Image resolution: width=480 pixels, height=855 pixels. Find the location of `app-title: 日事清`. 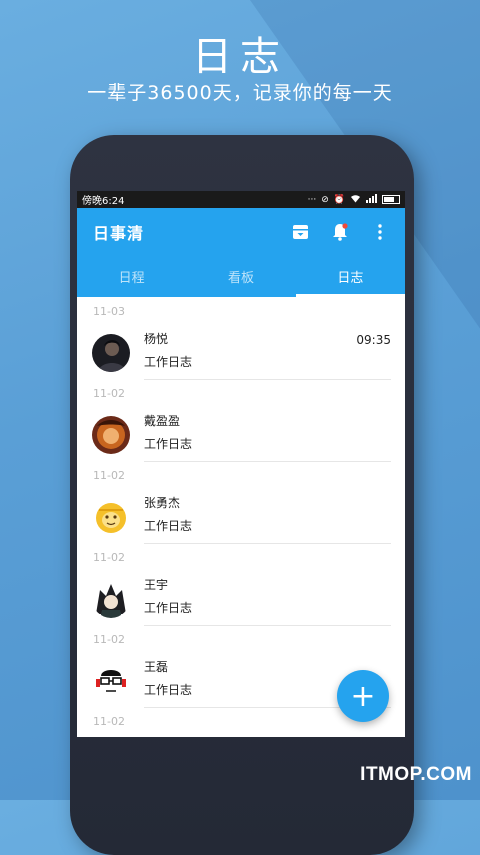

app-title: 日事清 is located at coordinates (119, 233).